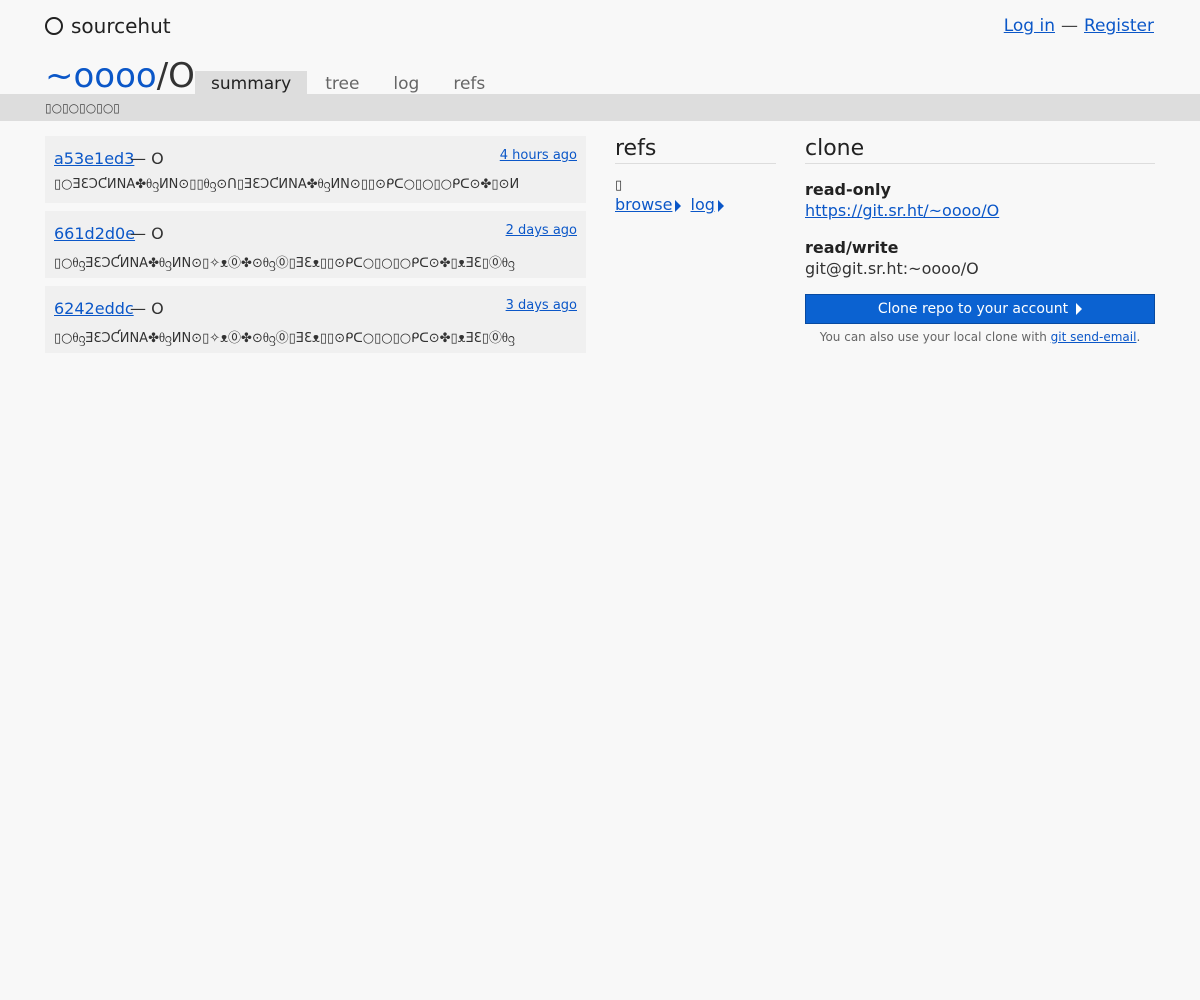 The height and width of the screenshot is (1000, 1200). I want to click on commit-hash-link: 661d2d0e, so click(94, 233).